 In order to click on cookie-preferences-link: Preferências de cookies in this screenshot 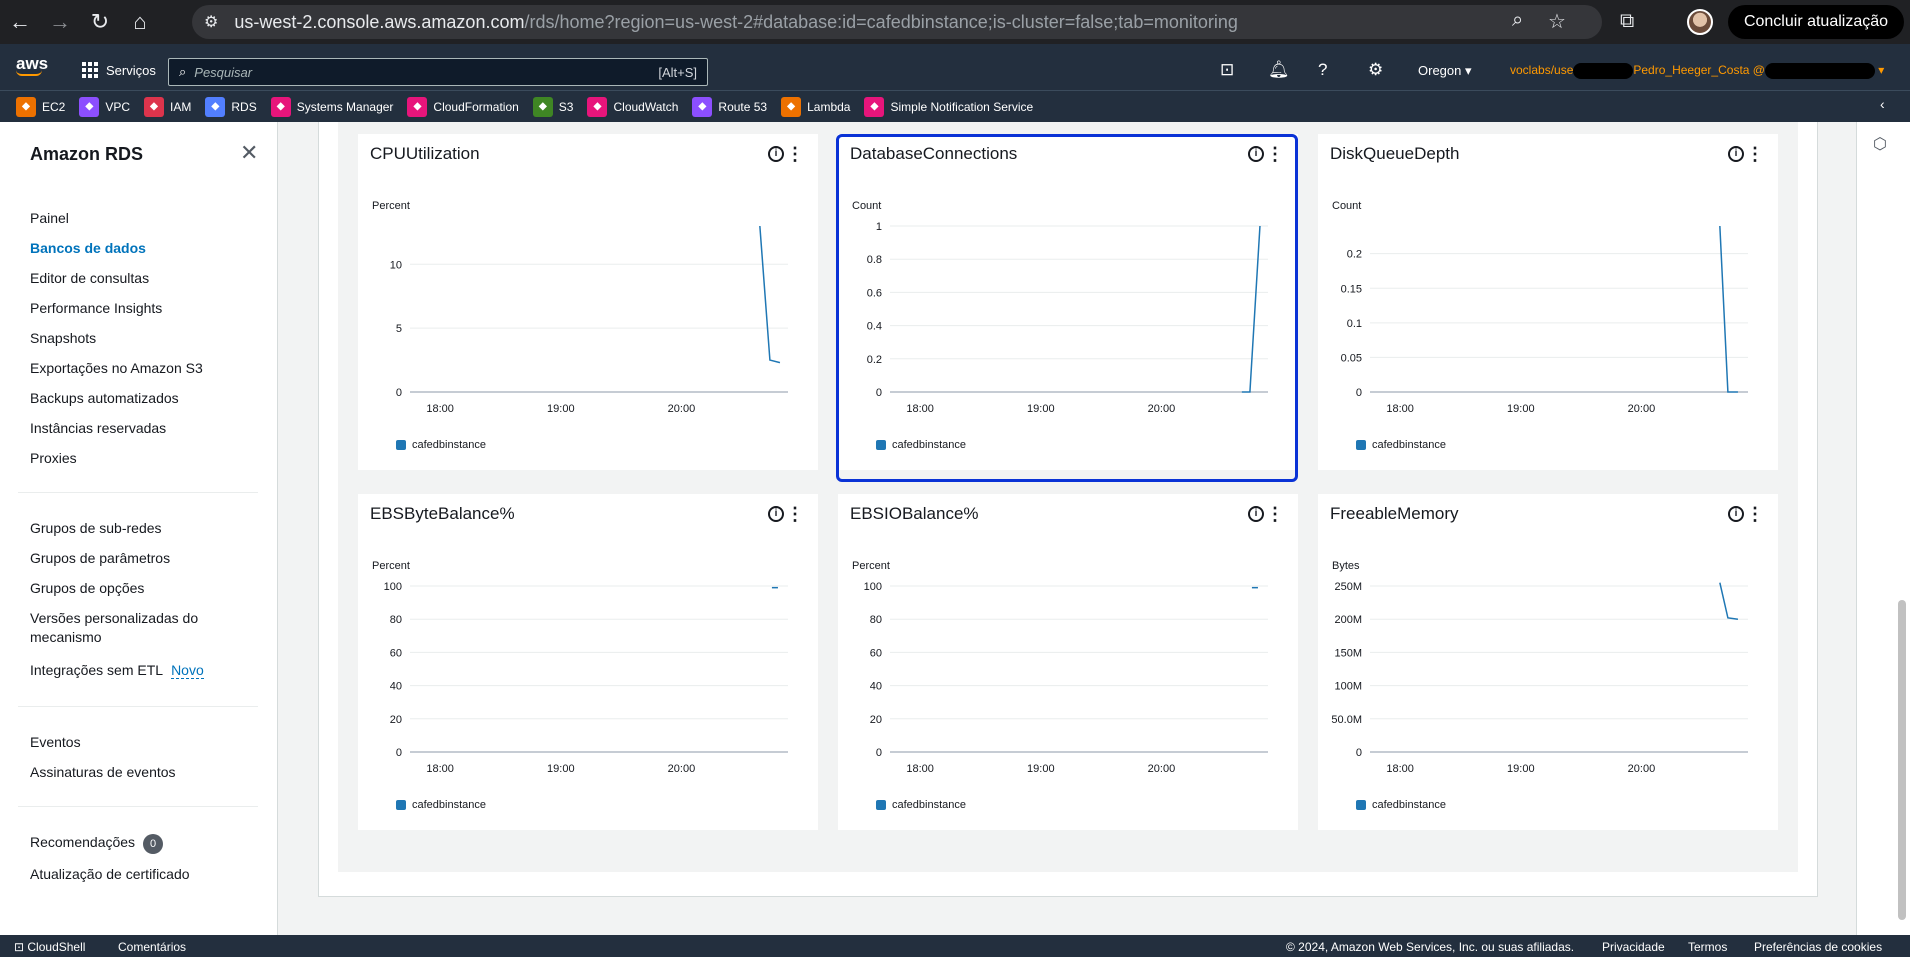, I will do `click(1818, 947)`.